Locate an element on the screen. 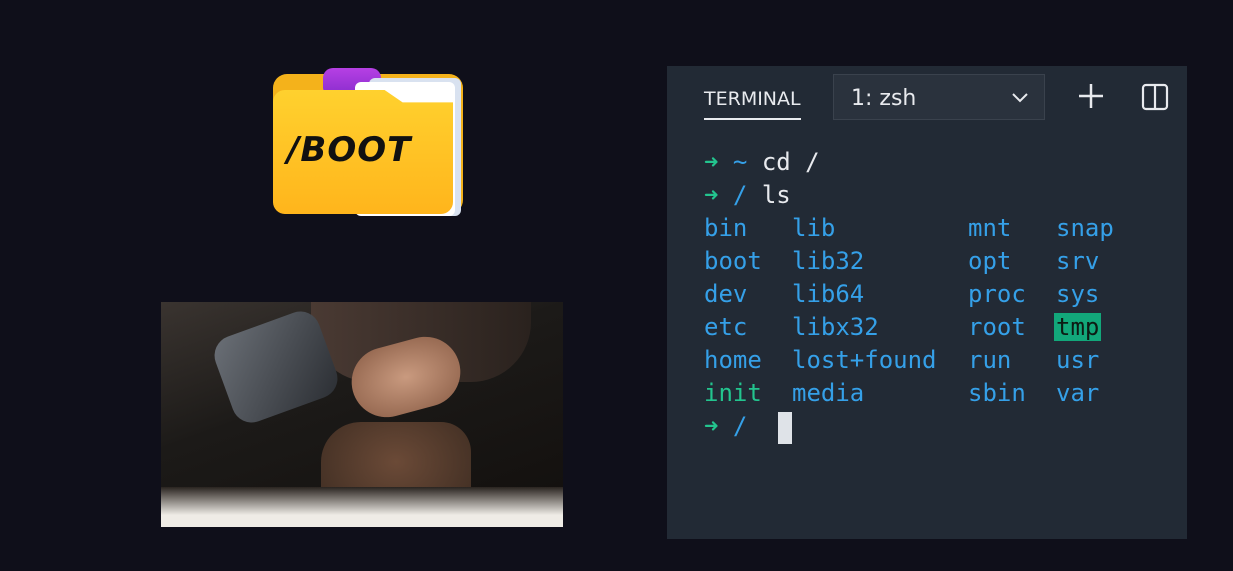 This screenshot has height=571, width=1233. dir-entry: run is located at coordinates (990, 360).